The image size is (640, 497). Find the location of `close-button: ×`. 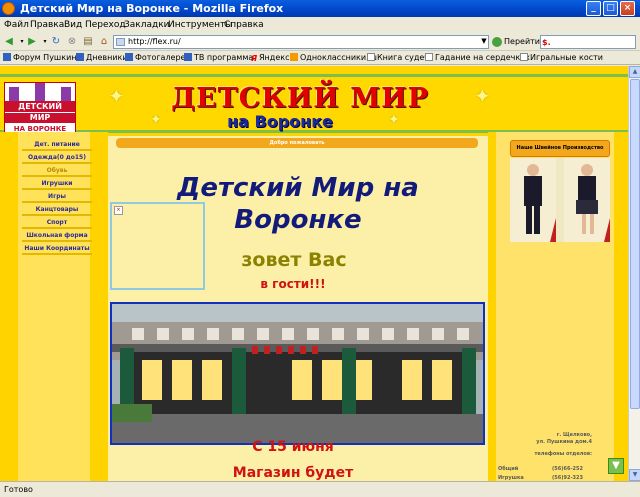

close-button: × is located at coordinates (627, 8).